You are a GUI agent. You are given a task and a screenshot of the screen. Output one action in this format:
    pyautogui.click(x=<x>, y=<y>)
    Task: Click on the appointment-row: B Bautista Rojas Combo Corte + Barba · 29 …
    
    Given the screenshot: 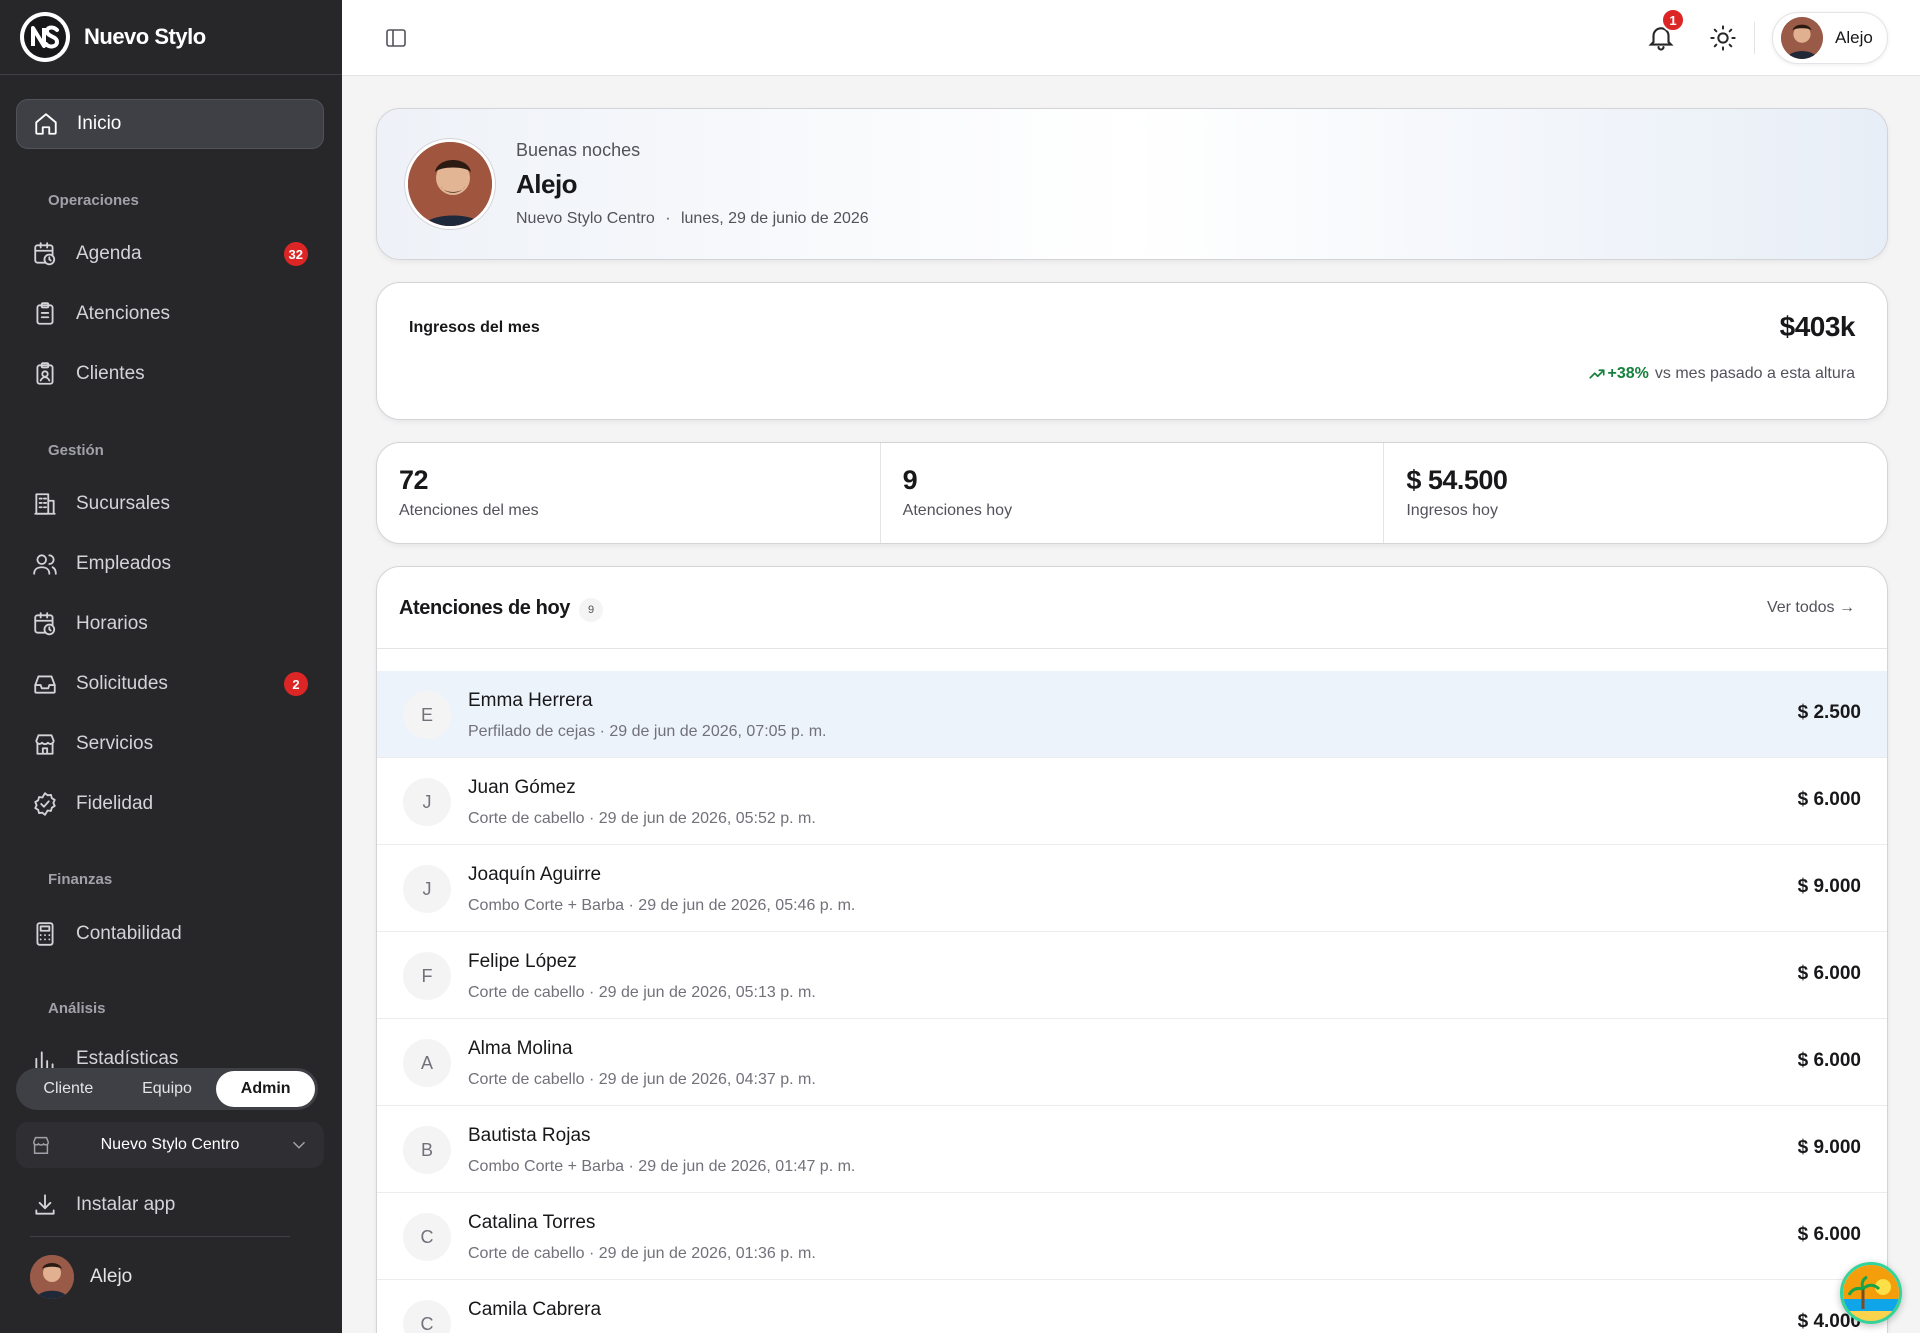 What is the action you would take?
    pyautogui.click(x=1132, y=1149)
    